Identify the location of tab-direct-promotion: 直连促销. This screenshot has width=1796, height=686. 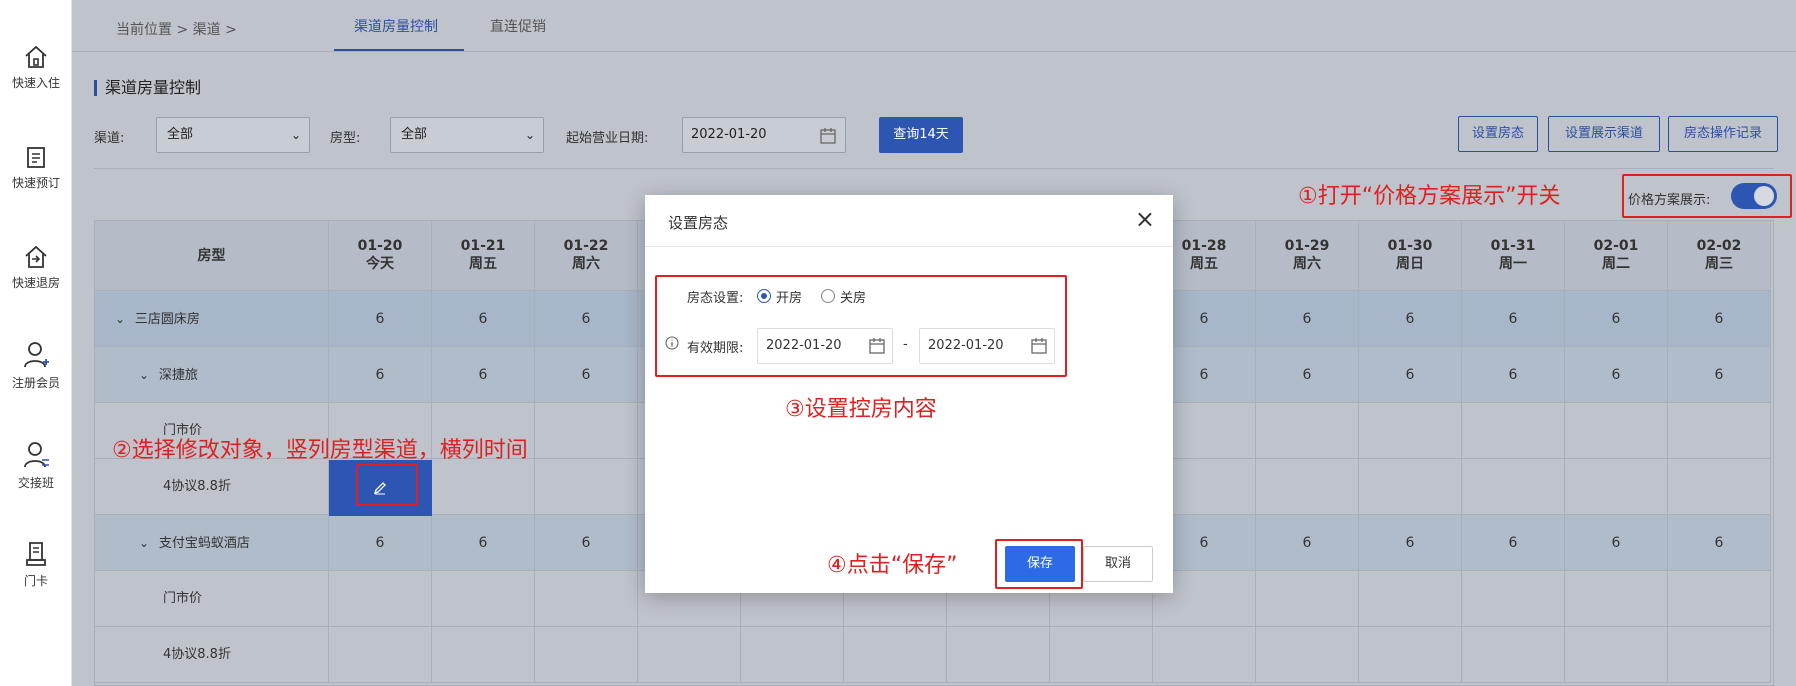
(518, 26).